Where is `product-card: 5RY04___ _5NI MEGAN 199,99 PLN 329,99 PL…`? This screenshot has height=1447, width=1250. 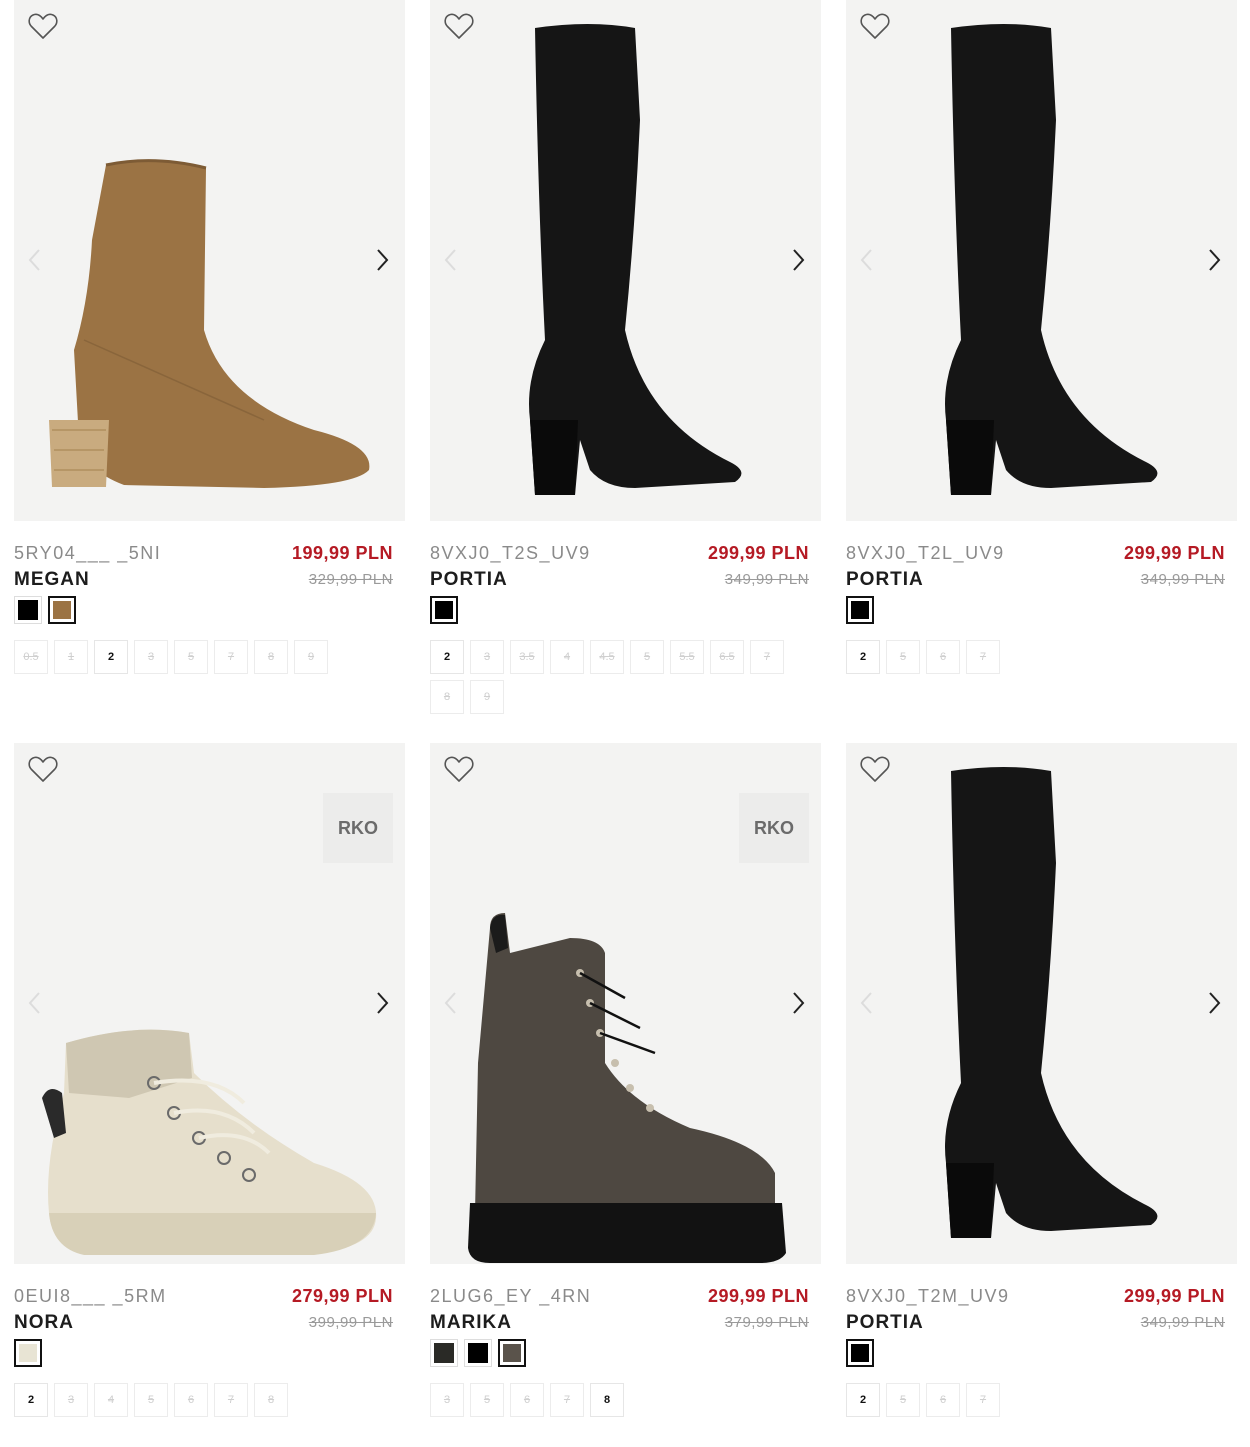
product-card: 5RY04___ _5NI MEGAN 199,99 PLN 329,99 PL… is located at coordinates (209, 337).